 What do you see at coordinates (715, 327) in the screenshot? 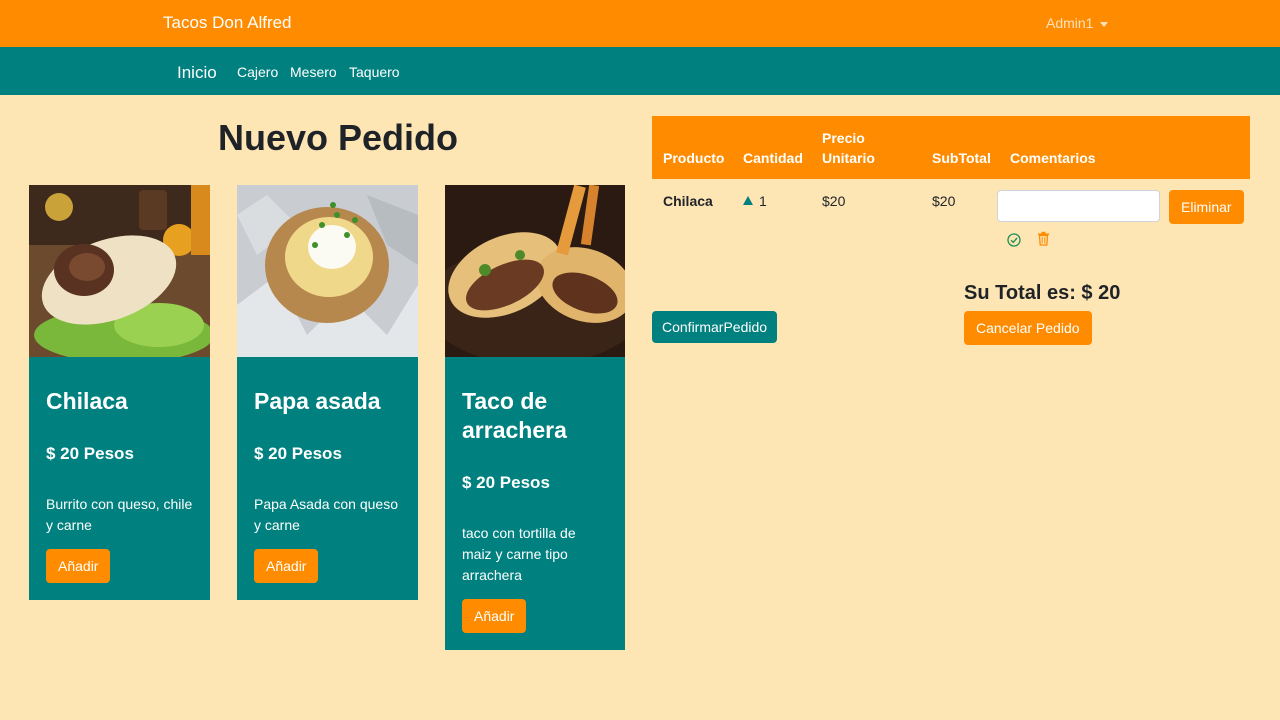
I see `confirm-order-button: ConfirmarPedido` at bounding box center [715, 327].